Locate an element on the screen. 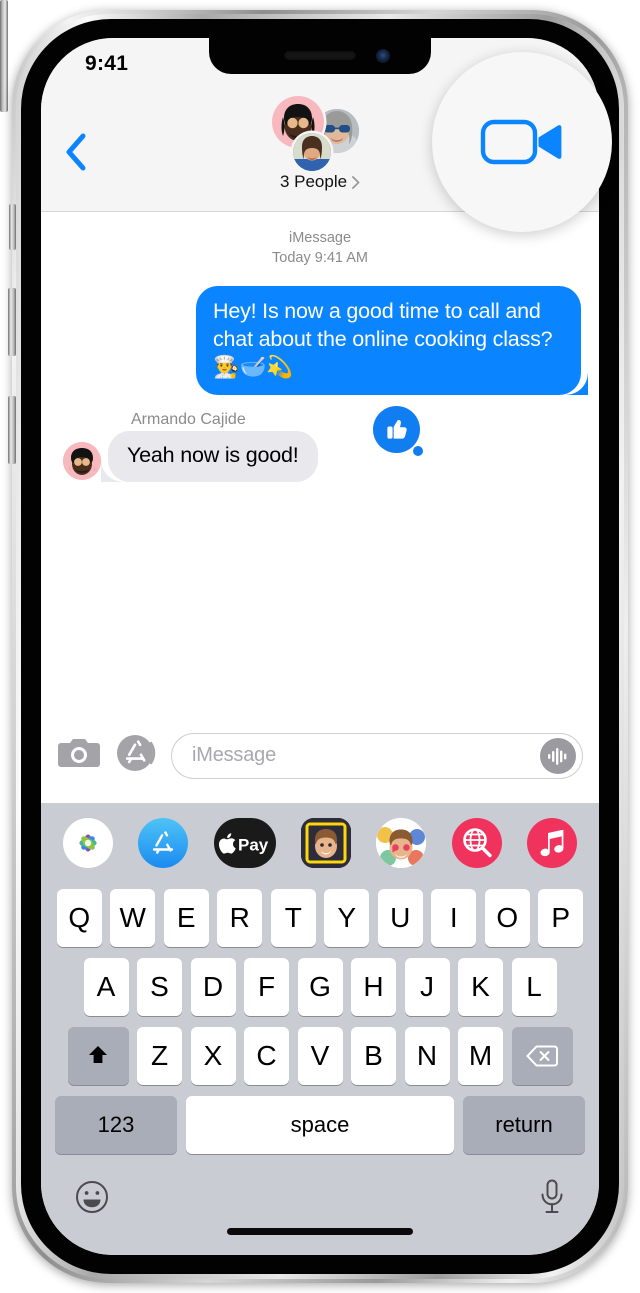 This screenshot has height=1293, width=640. shift-arrow-icon is located at coordinates (98, 1054).